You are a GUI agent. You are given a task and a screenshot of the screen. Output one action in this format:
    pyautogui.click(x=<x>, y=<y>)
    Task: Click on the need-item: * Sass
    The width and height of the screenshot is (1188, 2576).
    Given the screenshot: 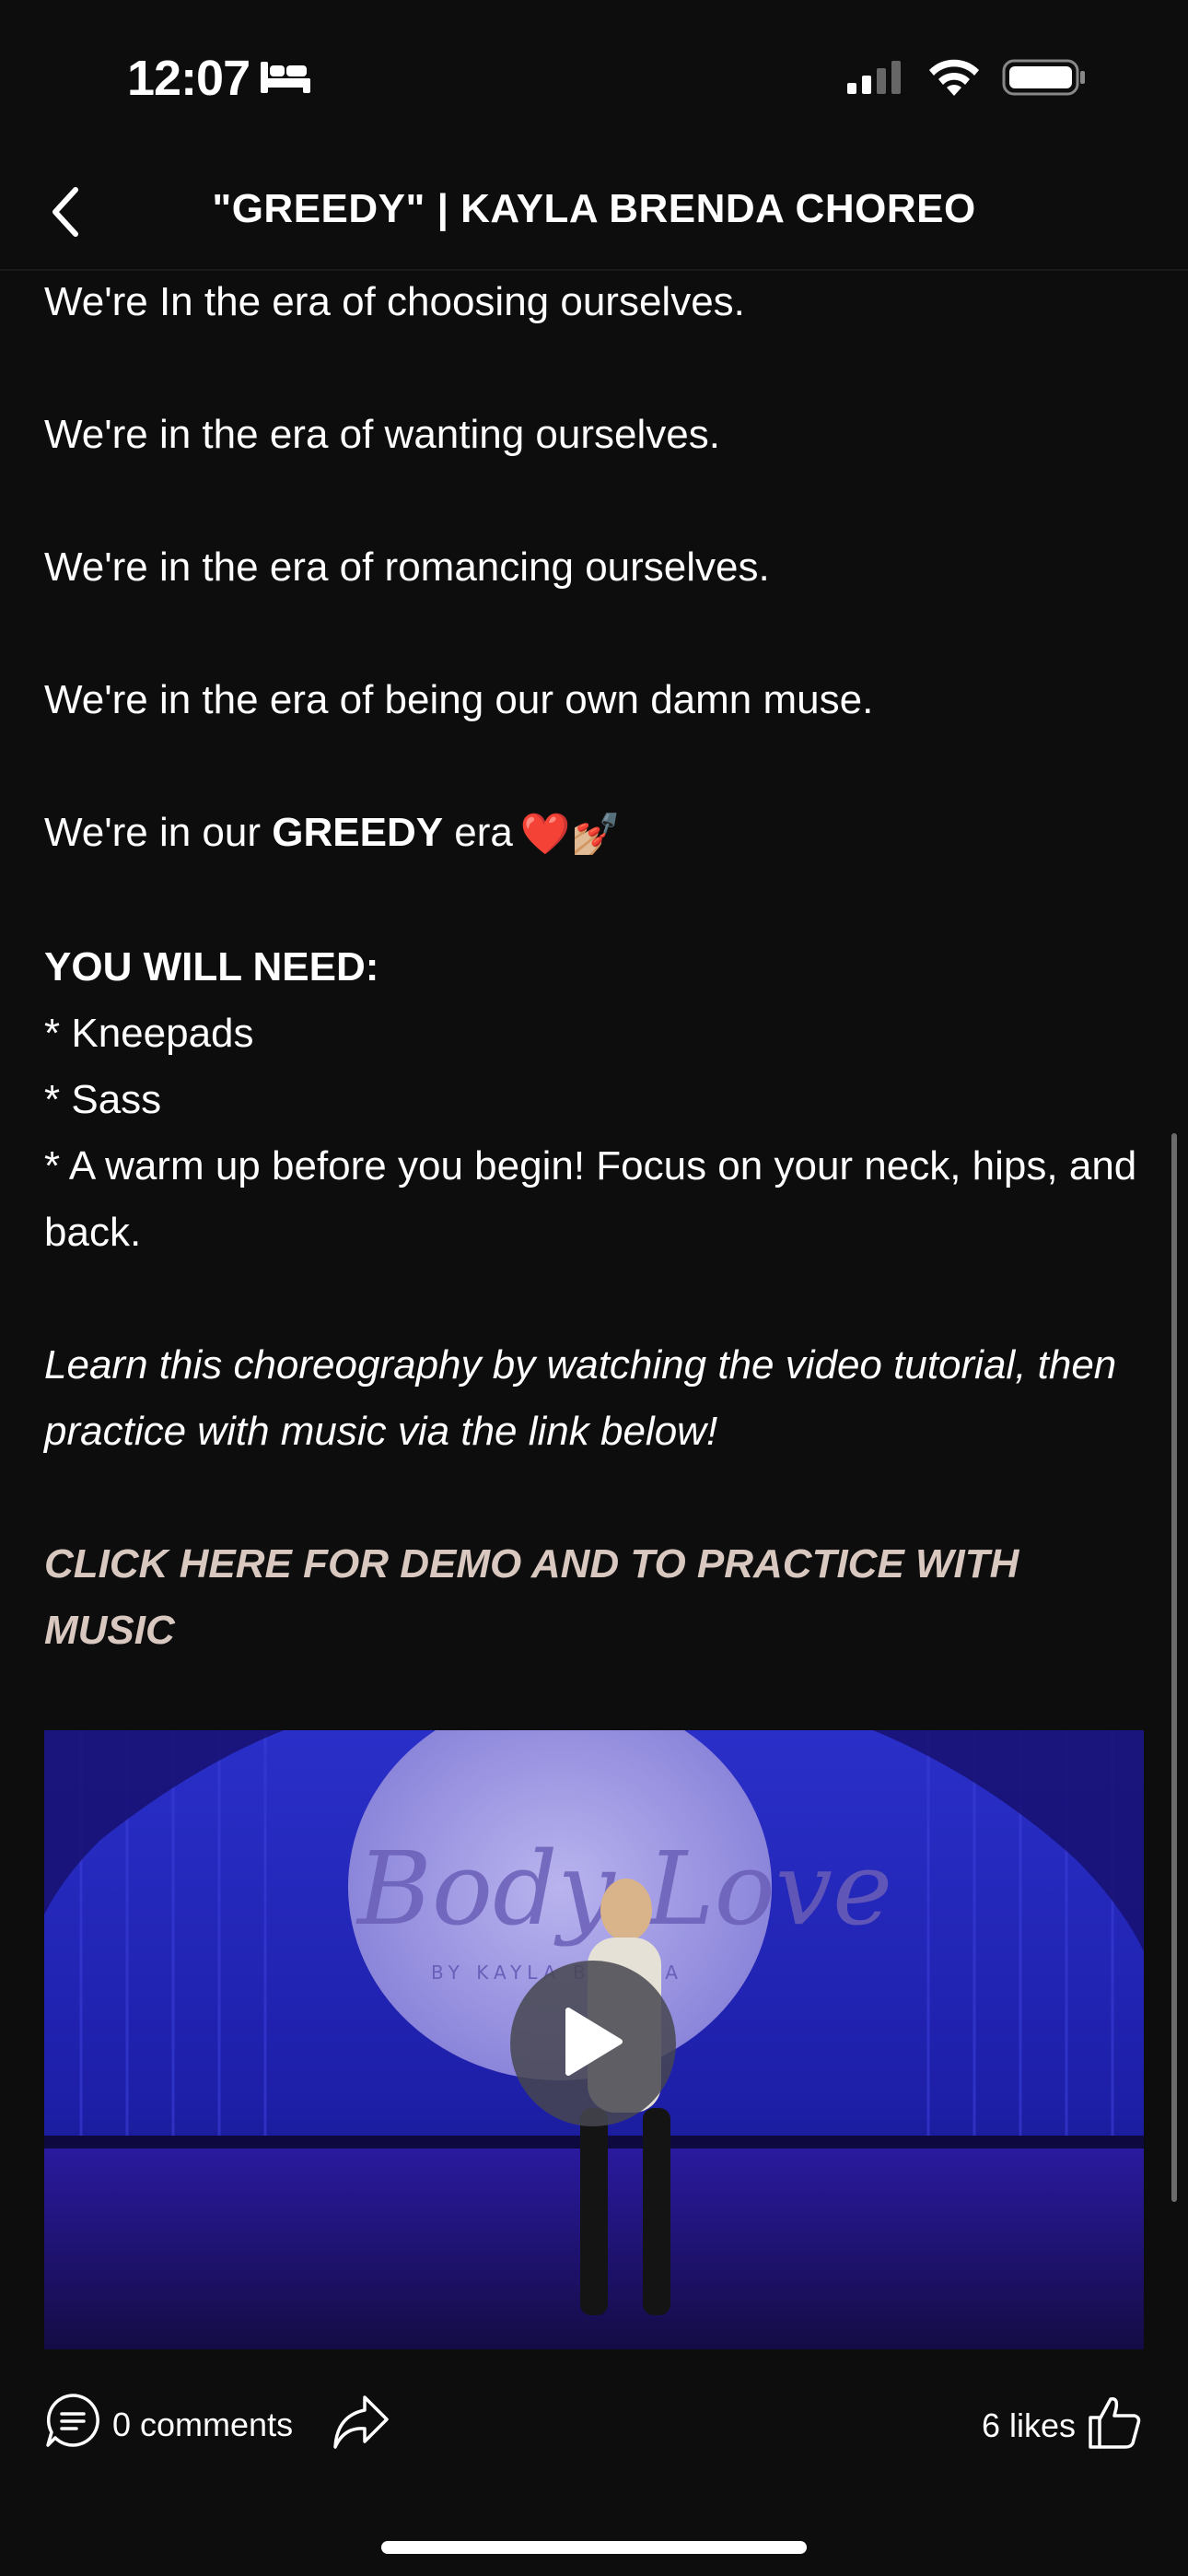 What is the action you would take?
    pyautogui.click(x=103, y=1100)
    